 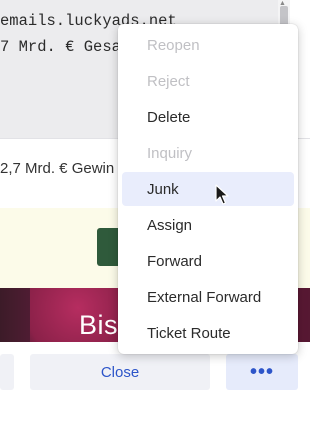 I want to click on menu-item-reopen: Reopen, so click(x=173, y=45).